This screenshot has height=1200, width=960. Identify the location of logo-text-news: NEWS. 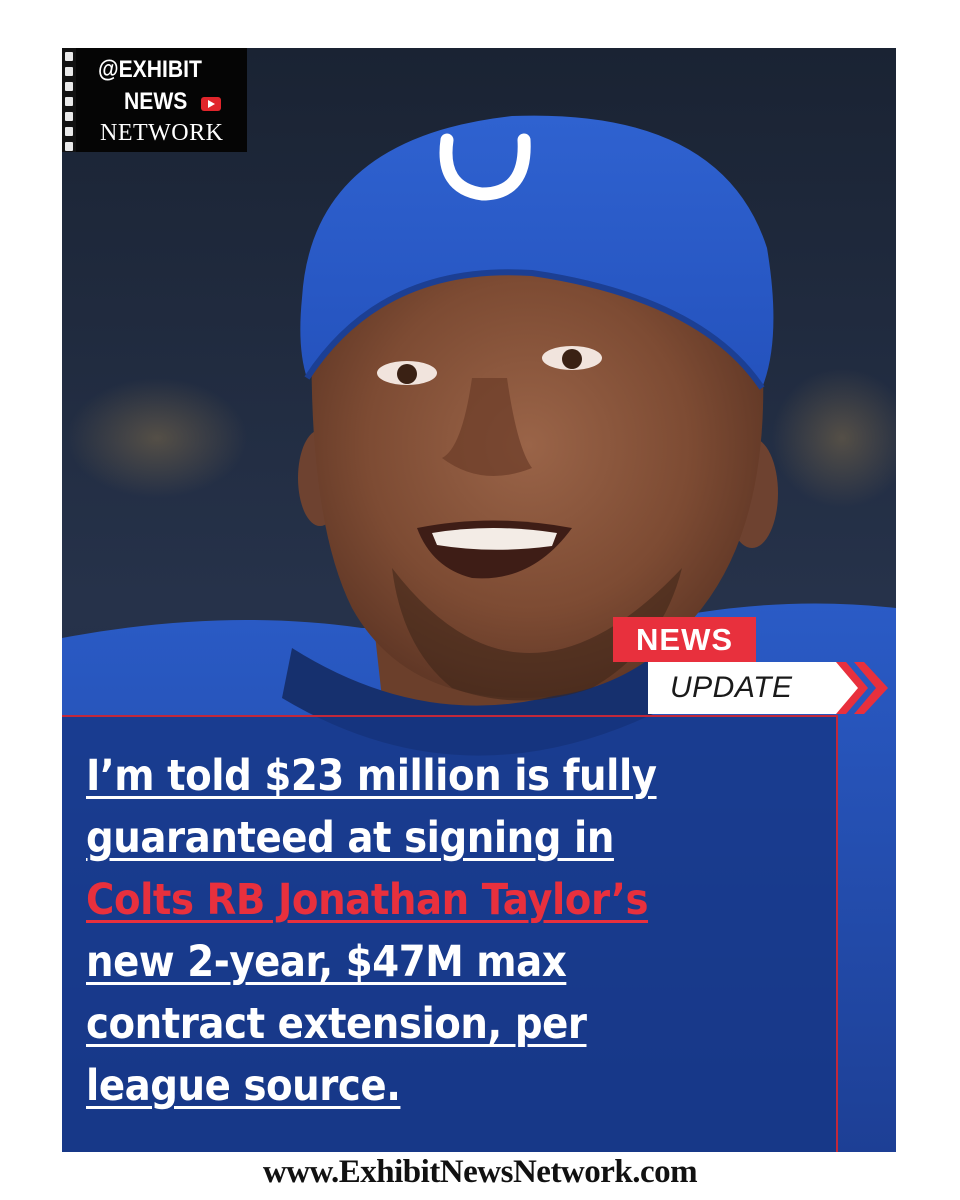
(156, 101).